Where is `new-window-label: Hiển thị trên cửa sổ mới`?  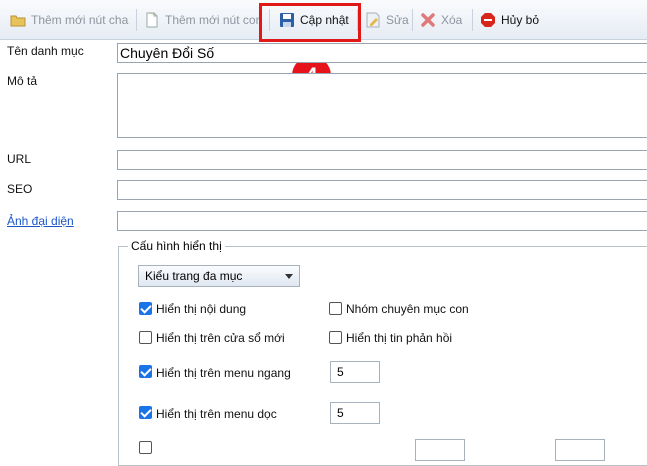
new-window-label: Hiển thị trên cửa sổ mới is located at coordinates (220, 338).